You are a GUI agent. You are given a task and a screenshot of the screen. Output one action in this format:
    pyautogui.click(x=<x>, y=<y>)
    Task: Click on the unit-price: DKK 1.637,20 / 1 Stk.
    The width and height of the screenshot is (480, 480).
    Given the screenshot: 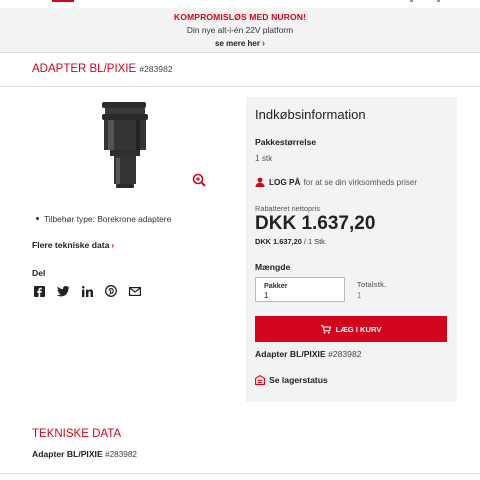 What is the action you would take?
    pyautogui.click(x=291, y=241)
    